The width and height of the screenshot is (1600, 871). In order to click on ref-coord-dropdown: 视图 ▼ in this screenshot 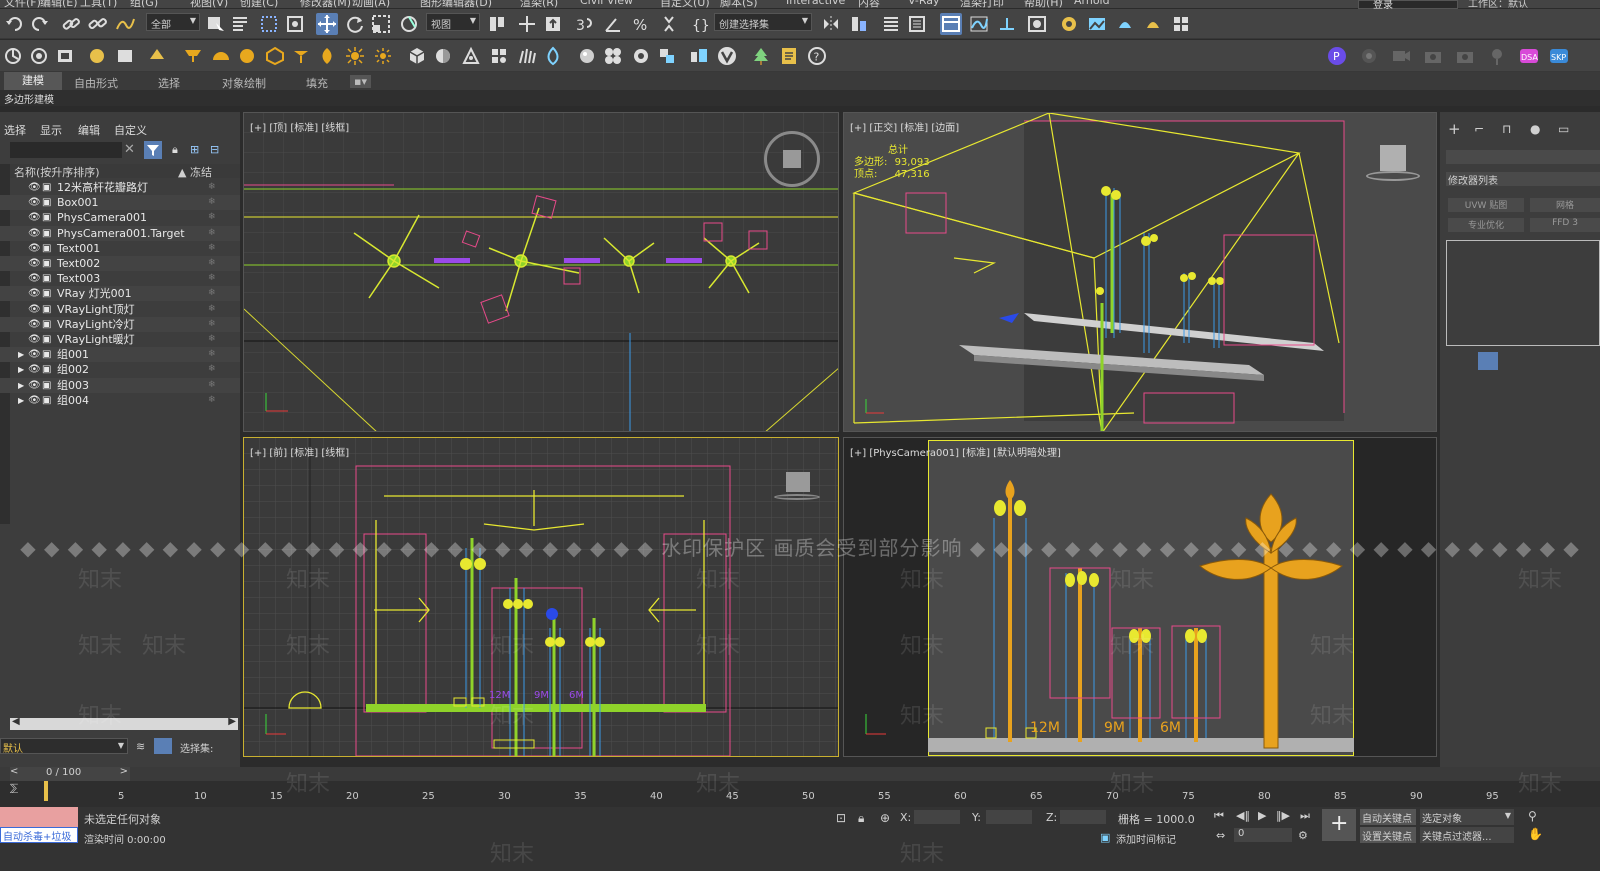, I will do `click(453, 22)`.